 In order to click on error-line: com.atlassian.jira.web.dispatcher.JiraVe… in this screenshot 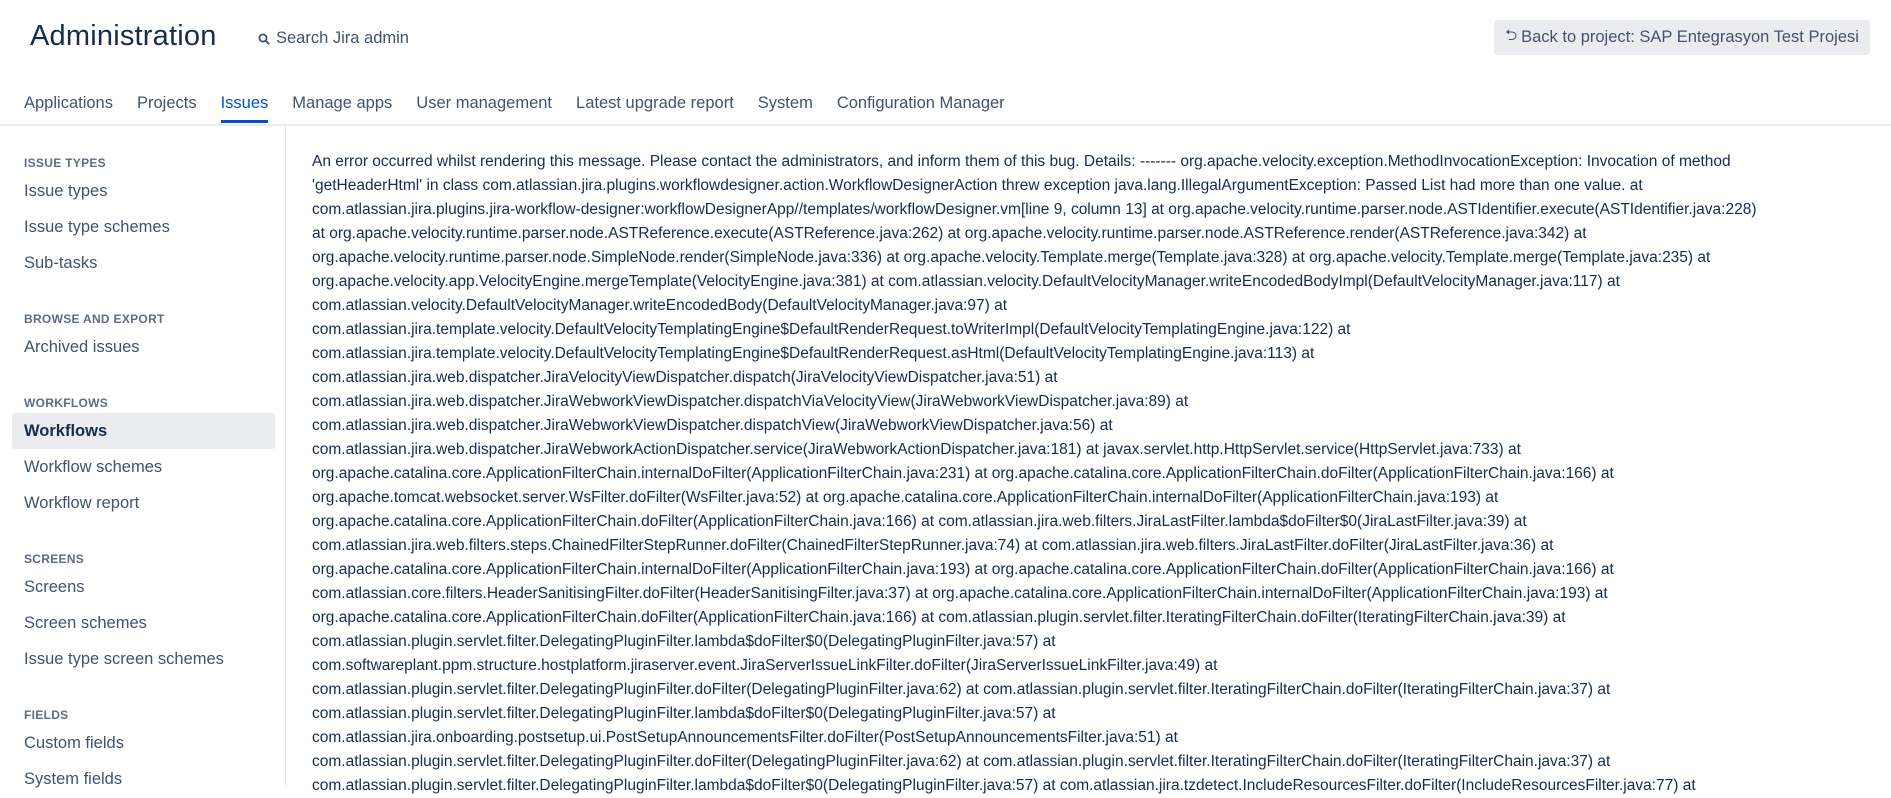, I will do `click(685, 377)`.